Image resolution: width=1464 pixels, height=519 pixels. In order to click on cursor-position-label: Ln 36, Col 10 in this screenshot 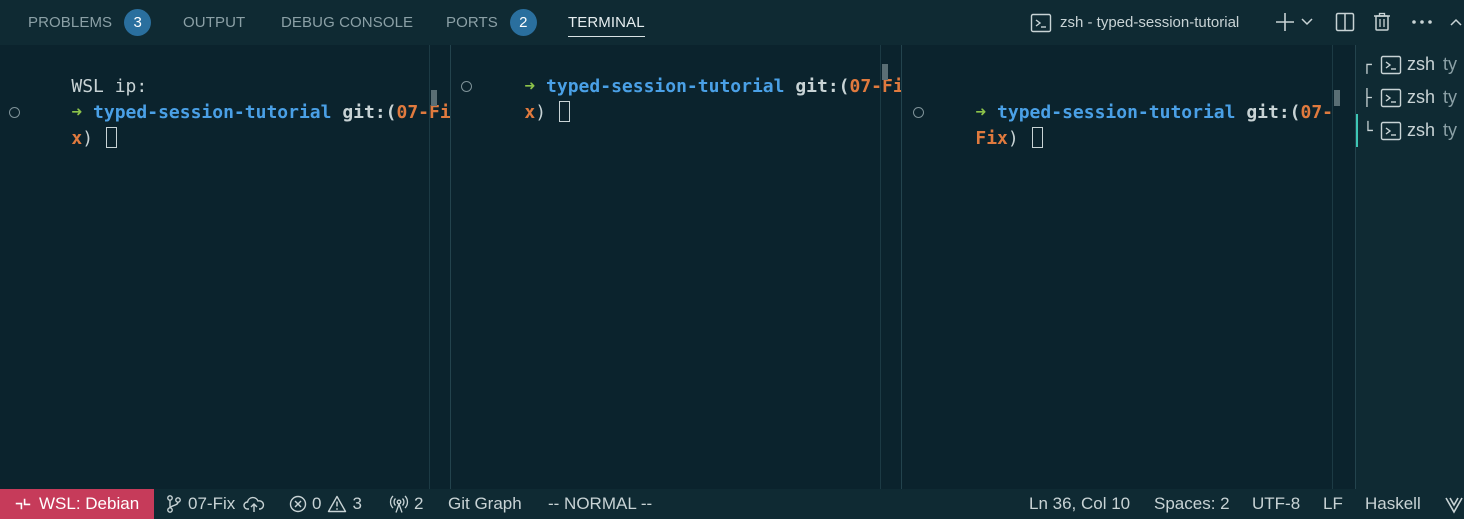, I will do `click(1080, 503)`.